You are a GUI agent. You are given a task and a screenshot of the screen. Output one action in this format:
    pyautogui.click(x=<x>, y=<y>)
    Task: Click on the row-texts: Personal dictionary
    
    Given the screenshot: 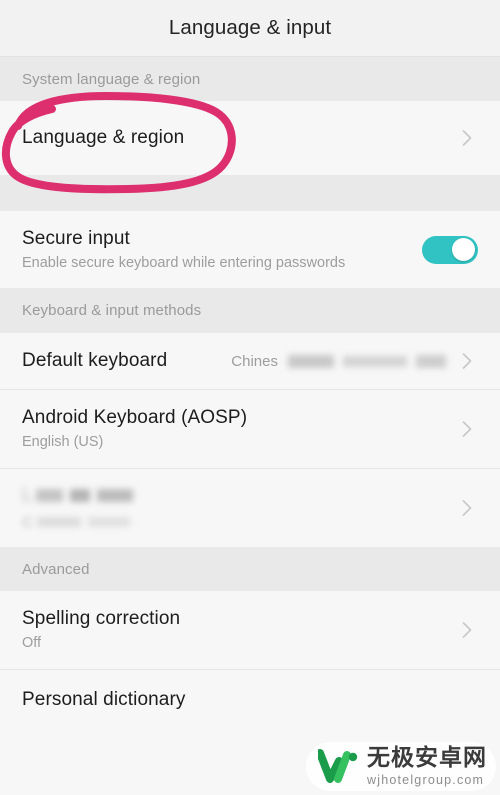 What is the action you would take?
    pyautogui.click(x=250, y=700)
    